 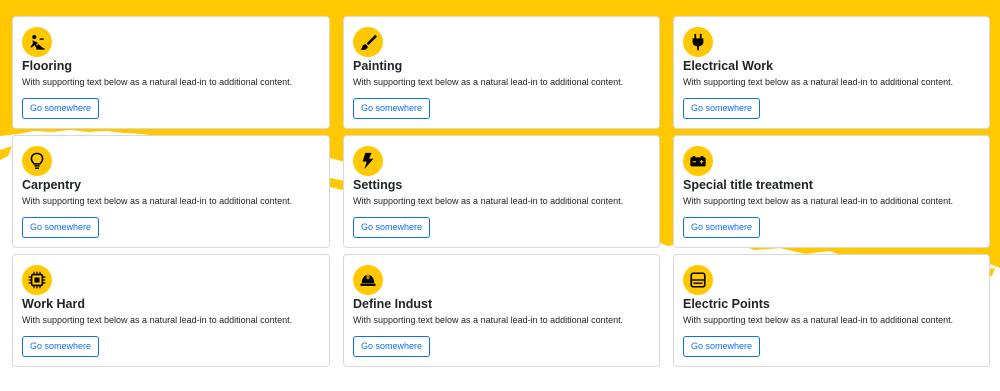 I want to click on lightbulb-icon, so click(x=37, y=161).